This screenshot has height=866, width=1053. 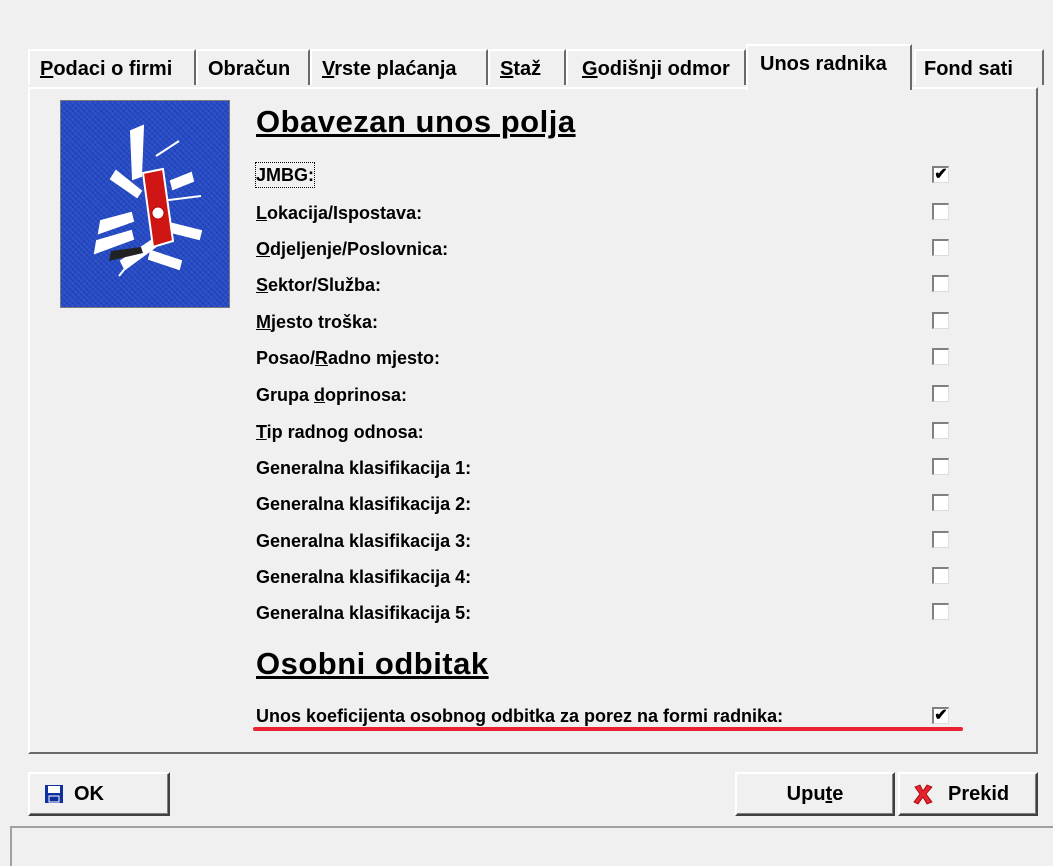 I want to click on tab-label: Unos radnika, so click(x=823, y=64).